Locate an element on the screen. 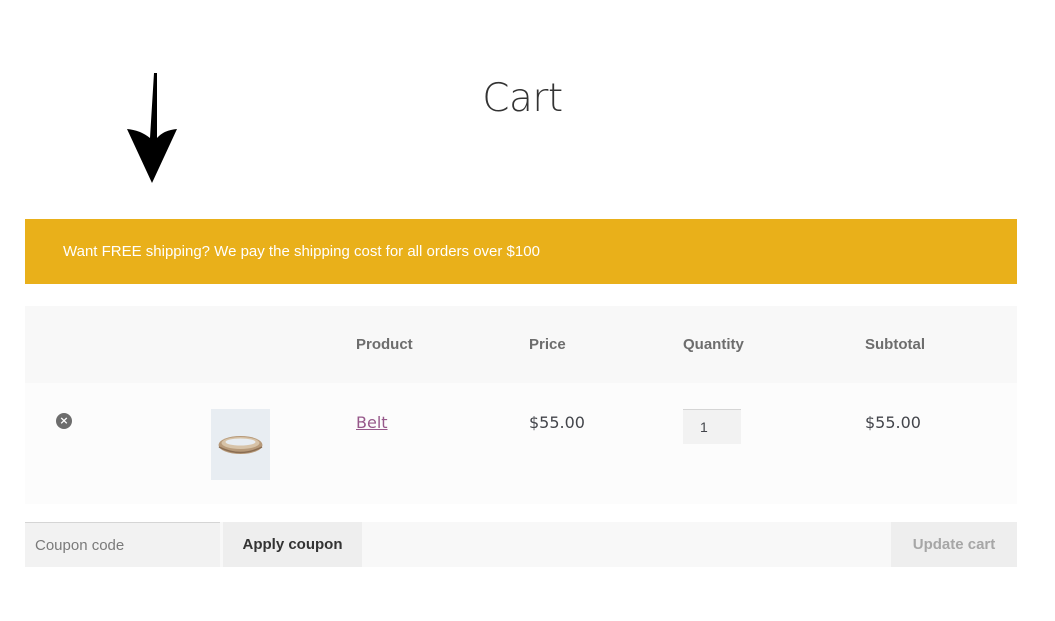 The height and width of the screenshot is (621, 1055). item-price: $55.00 is located at coordinates (557, 422).